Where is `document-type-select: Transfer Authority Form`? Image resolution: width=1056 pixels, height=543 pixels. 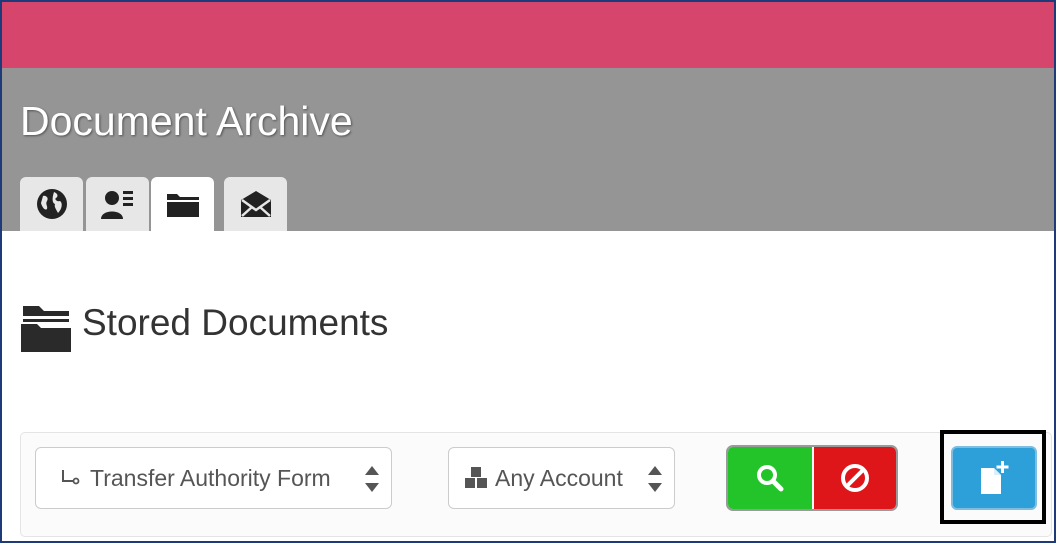 document-type-select: Transfer Authority Form is located at coordinates (213, 478).